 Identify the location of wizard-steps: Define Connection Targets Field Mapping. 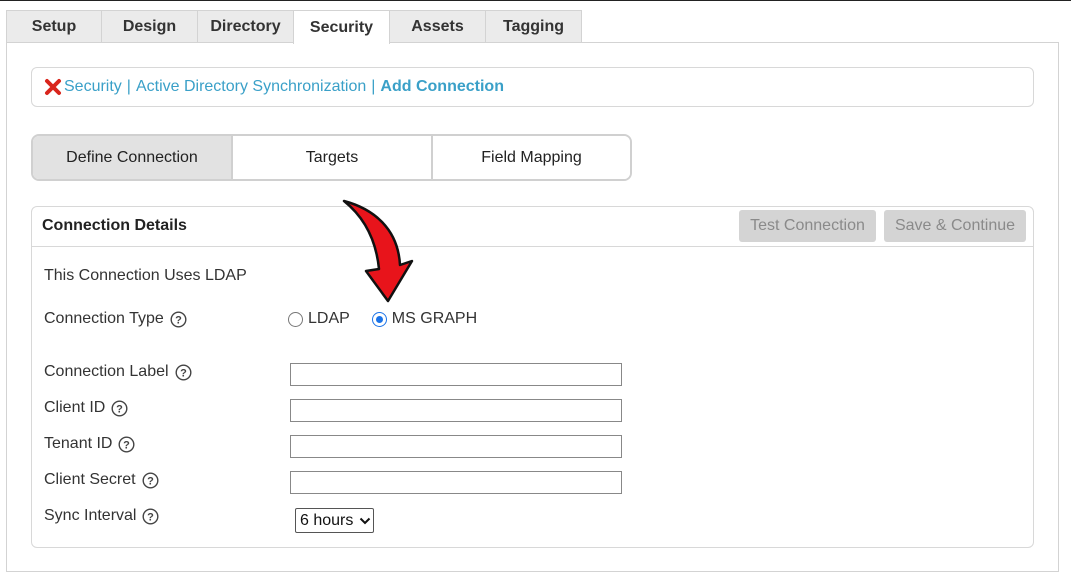
(331, 157).